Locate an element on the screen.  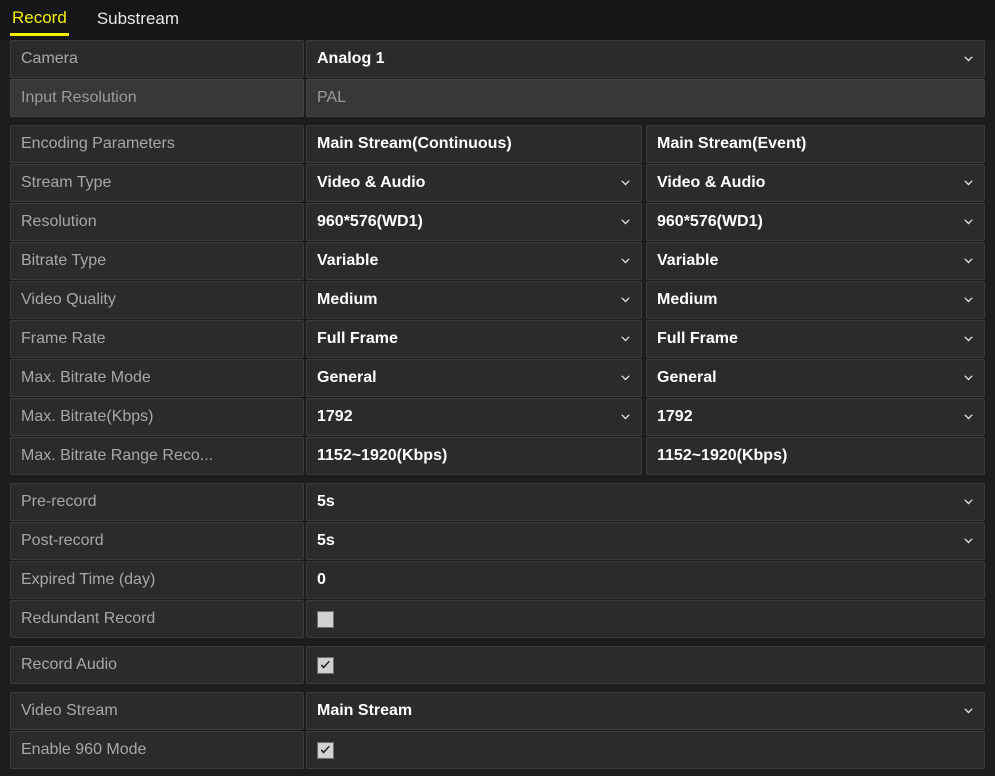
row-post-record: Post-record 5s is located at coordinates (497, 541).